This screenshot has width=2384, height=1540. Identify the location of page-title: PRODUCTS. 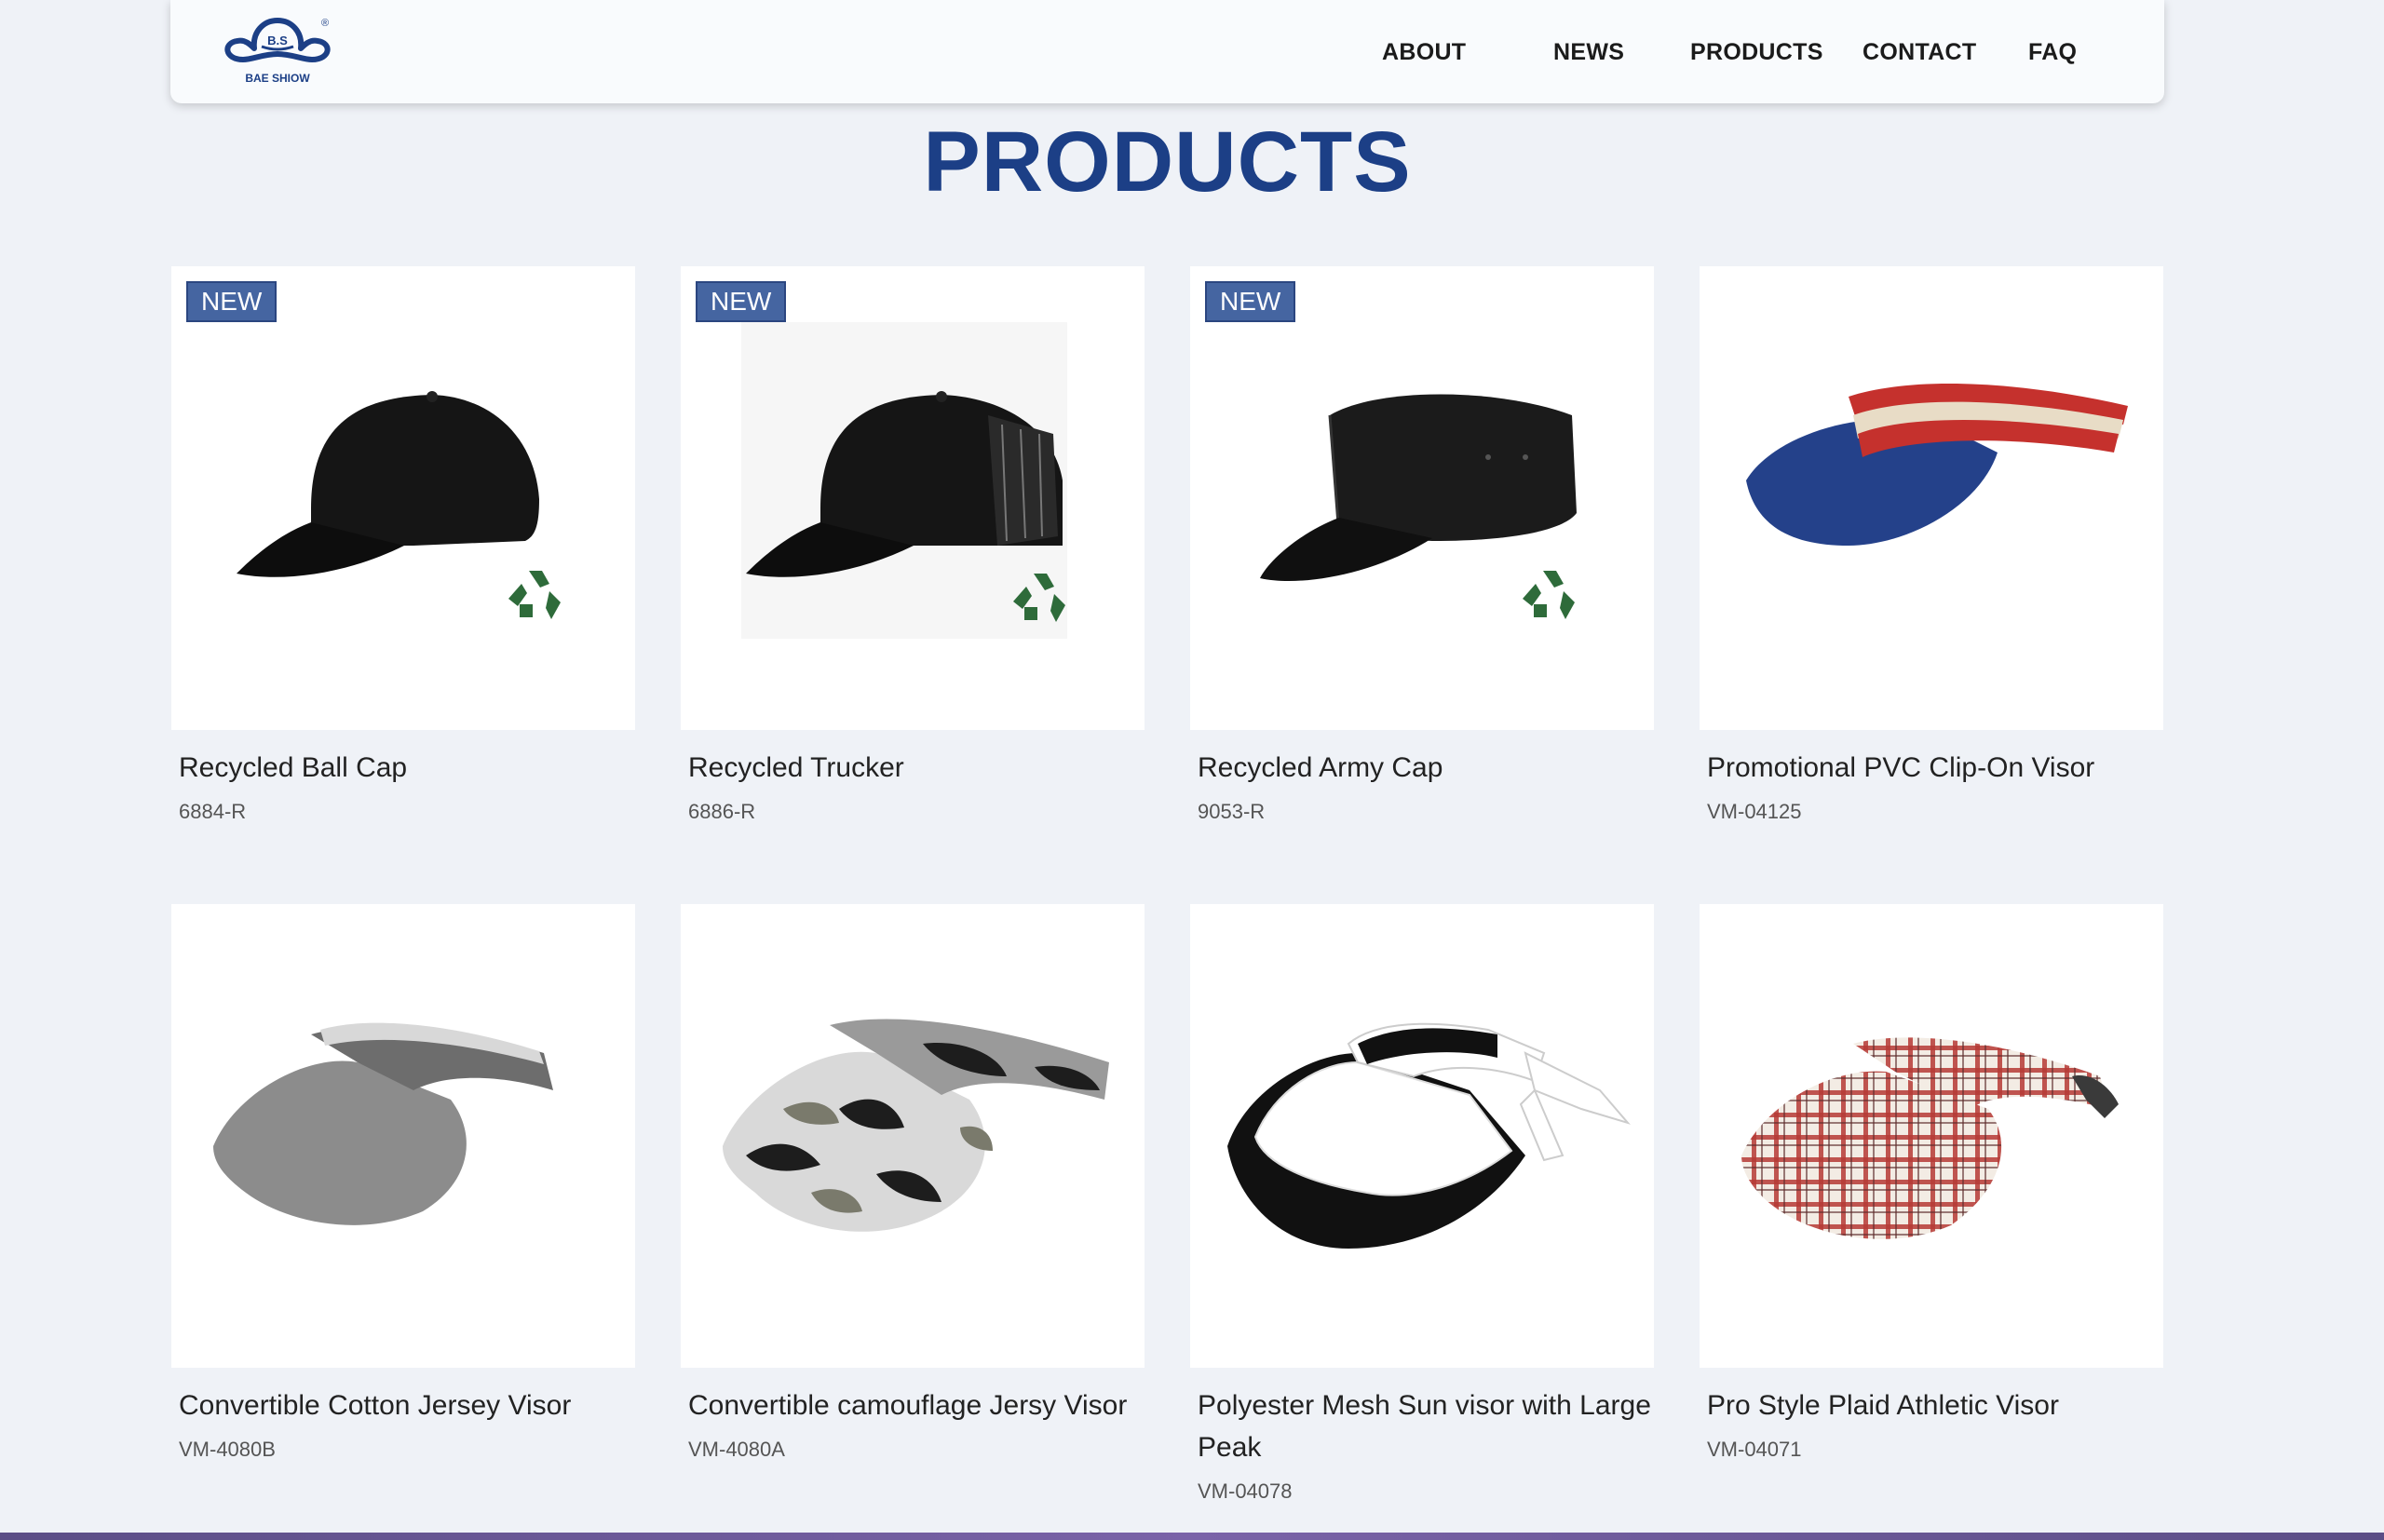
(1167, 162).